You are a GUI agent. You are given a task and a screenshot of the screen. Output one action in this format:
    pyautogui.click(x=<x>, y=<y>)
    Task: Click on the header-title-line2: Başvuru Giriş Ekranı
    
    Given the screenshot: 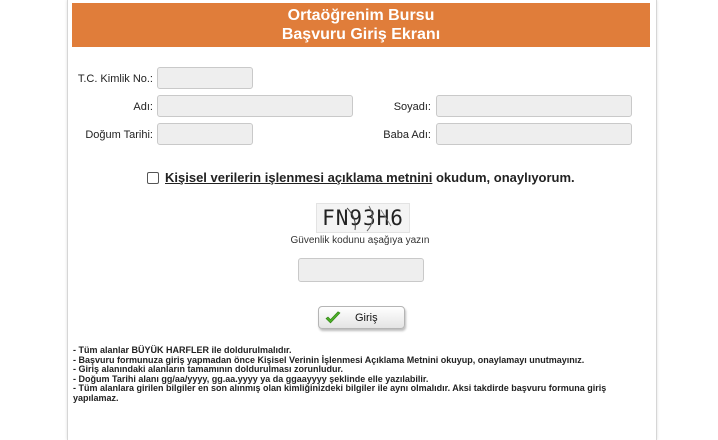 What is the action you would take?
    pyautogui.click(x=361, y=34)
    